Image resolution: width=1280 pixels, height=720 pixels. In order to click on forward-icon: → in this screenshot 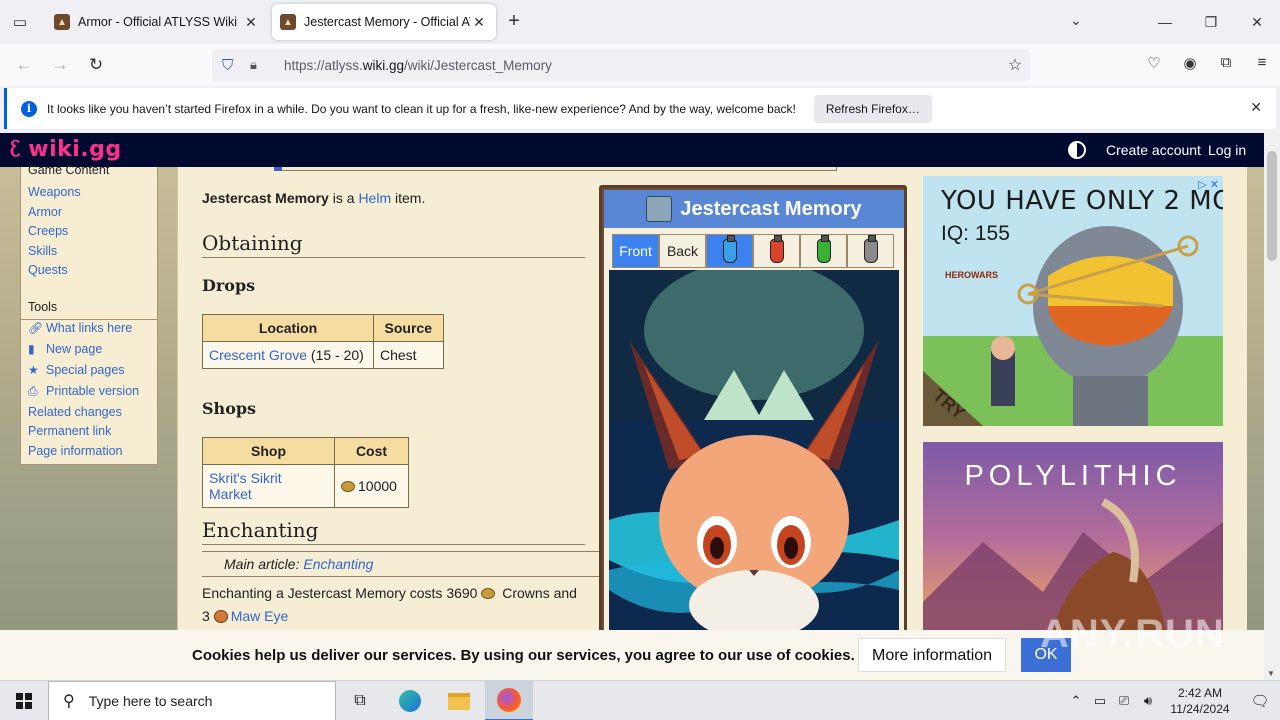, I will do `click(60, 65)`.